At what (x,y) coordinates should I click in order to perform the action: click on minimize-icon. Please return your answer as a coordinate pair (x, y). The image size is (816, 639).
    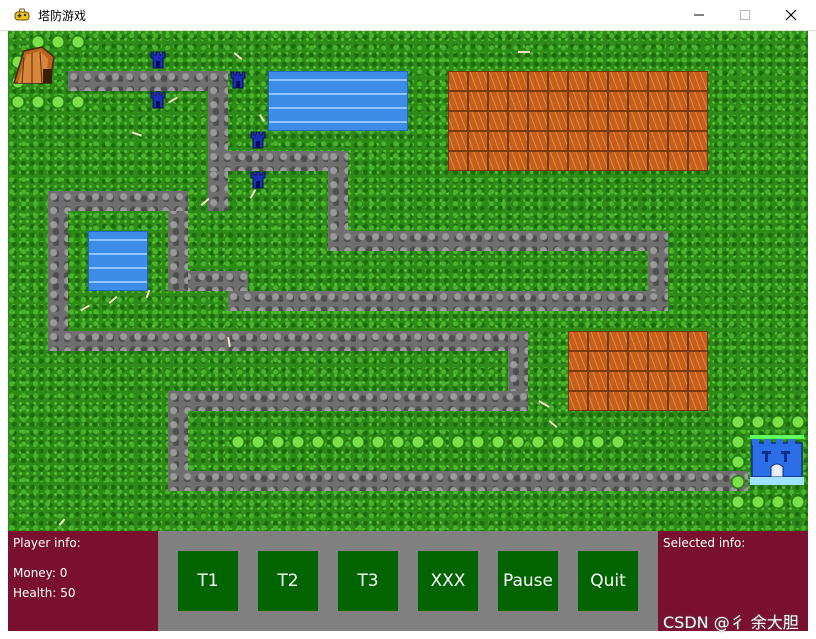
    Looking at the image, I should click on (699, 15).